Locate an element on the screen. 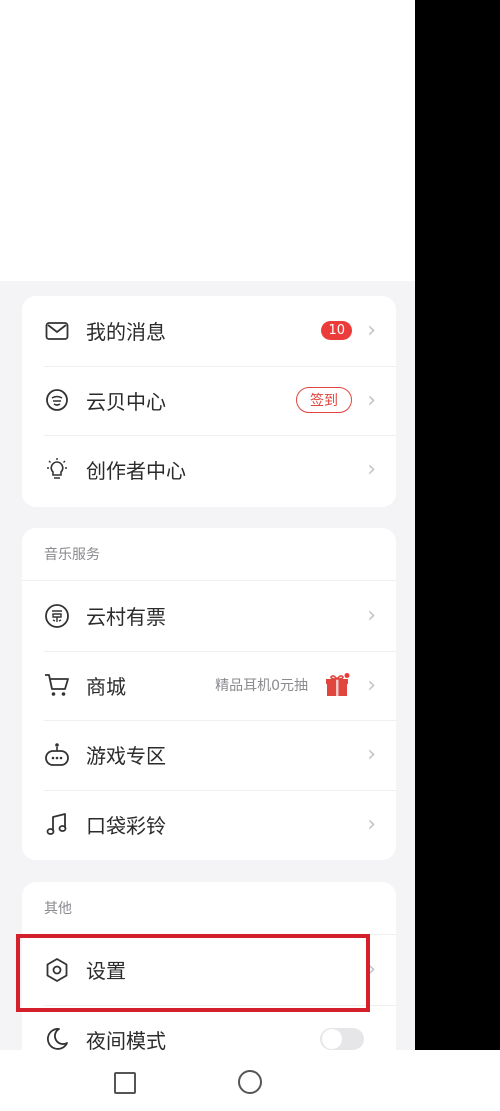 The width and height of the screenshot is (500, 1111). menu-item-label: 口袋彩铃 is located at coordinates (126, 825).